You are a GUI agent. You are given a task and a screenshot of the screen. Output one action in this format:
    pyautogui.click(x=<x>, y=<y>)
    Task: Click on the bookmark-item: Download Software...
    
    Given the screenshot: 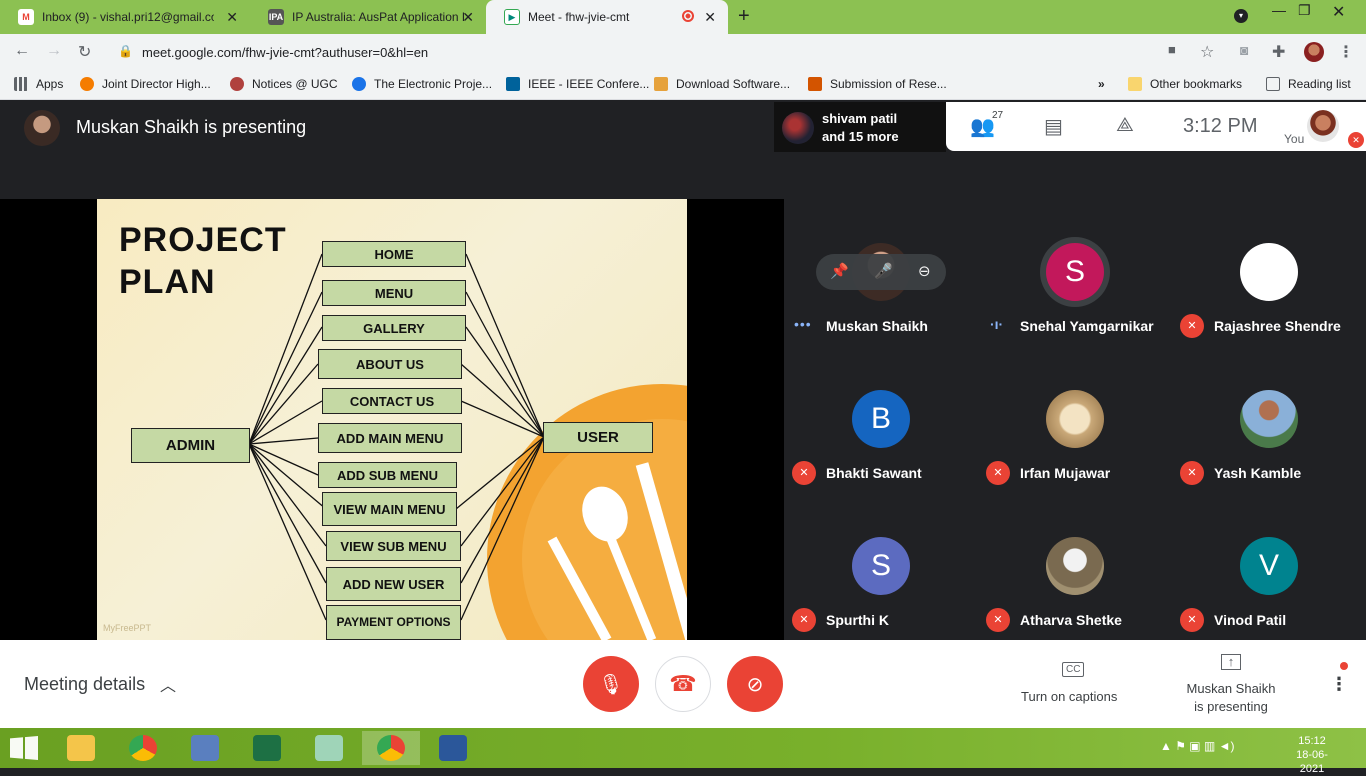 What is the action you would take?
    pyautogui.click(x=722, y=84)
    